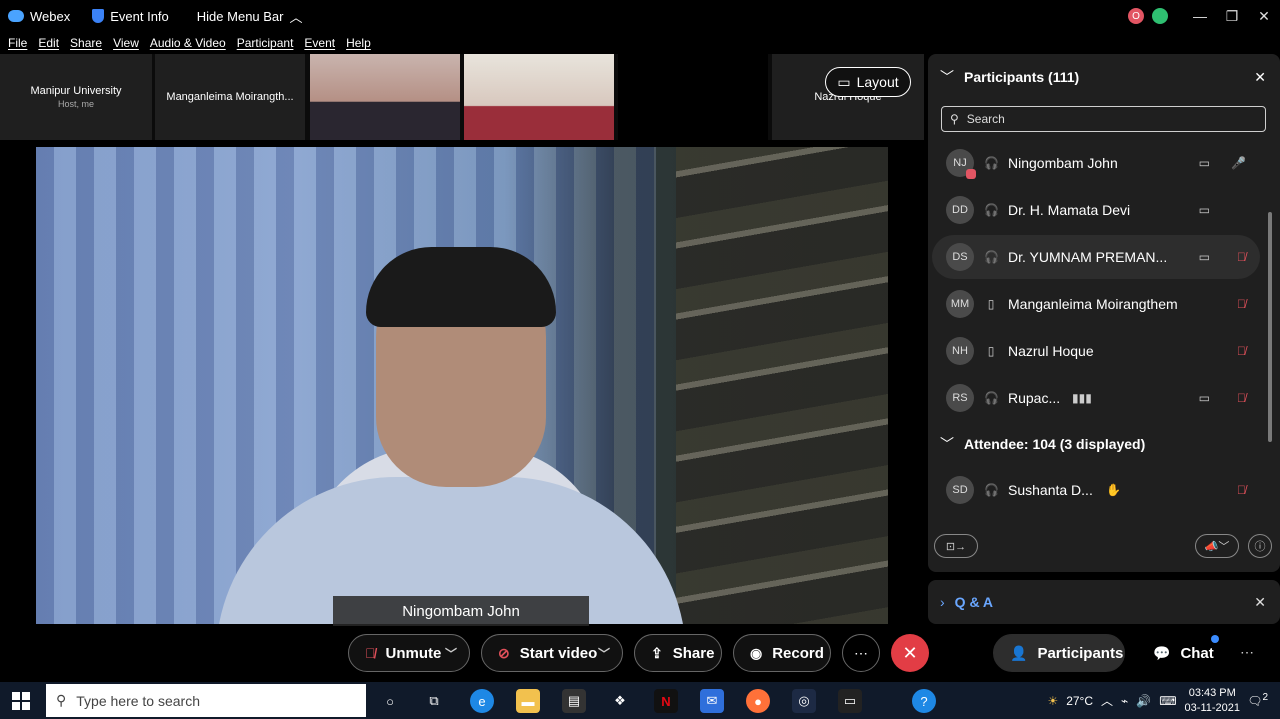 The height and width of the screenshot is (719, 1280). Describe the element at coordinates (1069, 210) in the screenshot. I see `participant-name: Dr. H. Mamata Devi` at that location.